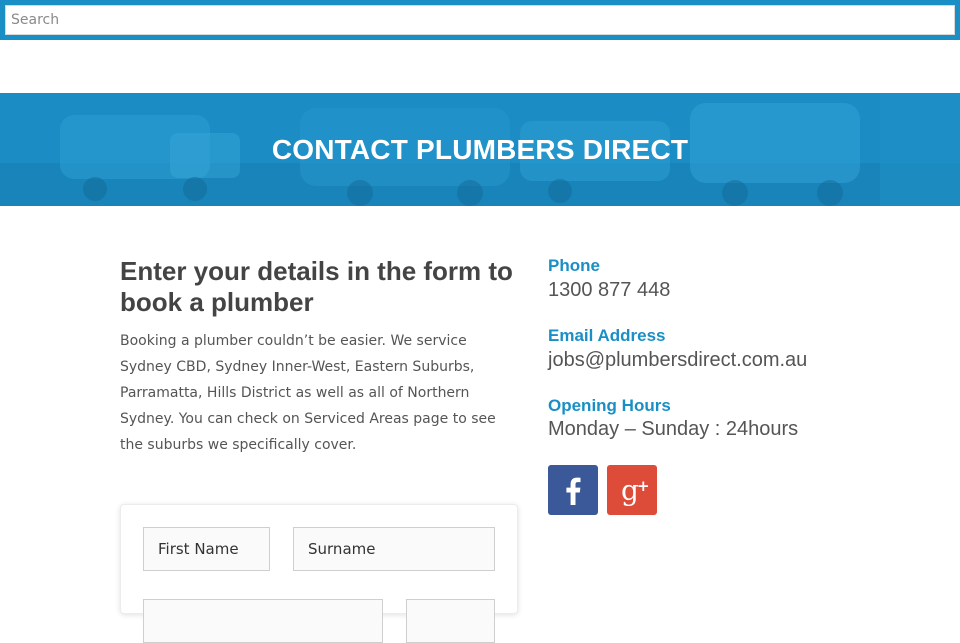 The height and width of the screenshot is (643, 960). Describe the element at coordinates (677, 360) in the screenshot. I see `email-address: jobs@plumbersdirect.com.au` at that location.